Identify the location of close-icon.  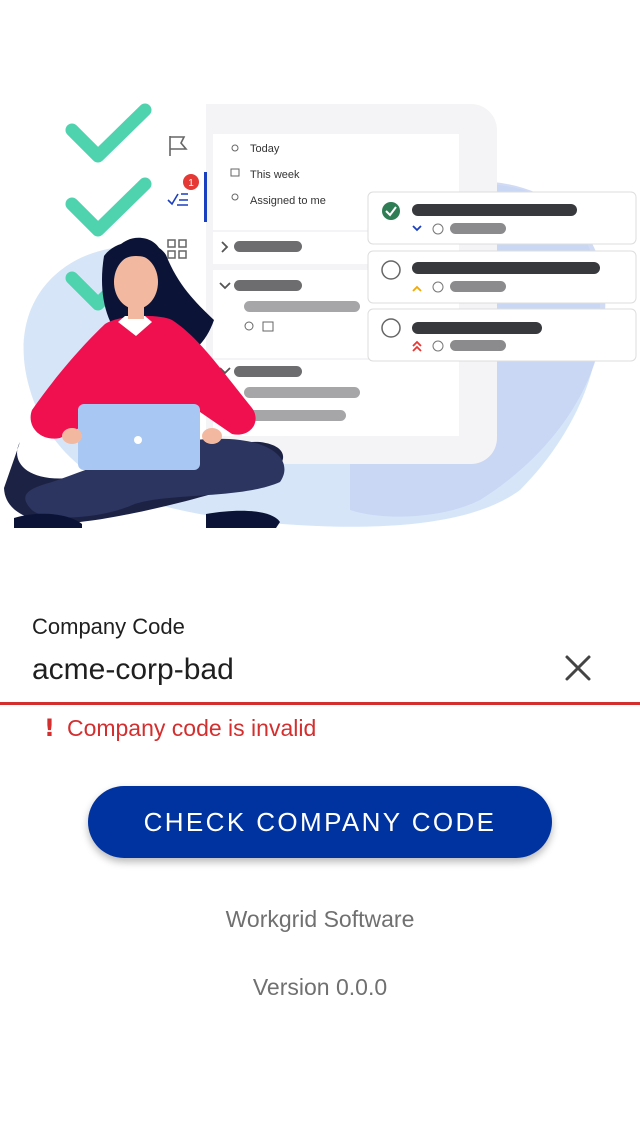
(578, 668).